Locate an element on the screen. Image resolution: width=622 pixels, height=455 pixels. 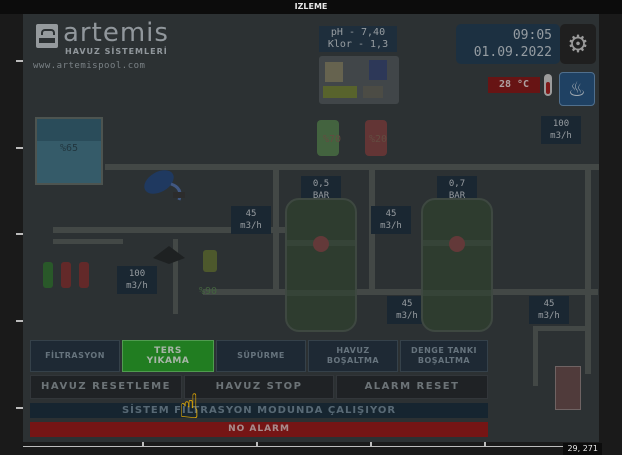
brand-name: artemis is located at coordinates (116, 33).